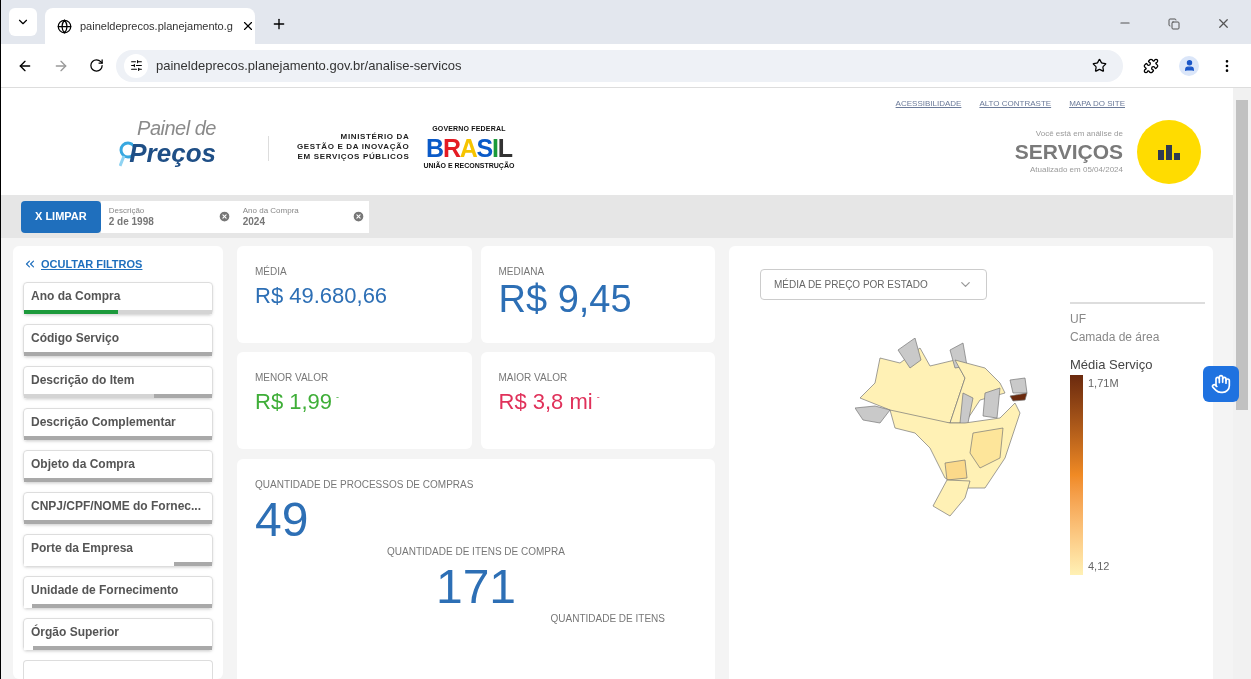 The image size is (1251, 679). I want to click on header-link: MAPA DO SITE, so click(1097, 104).